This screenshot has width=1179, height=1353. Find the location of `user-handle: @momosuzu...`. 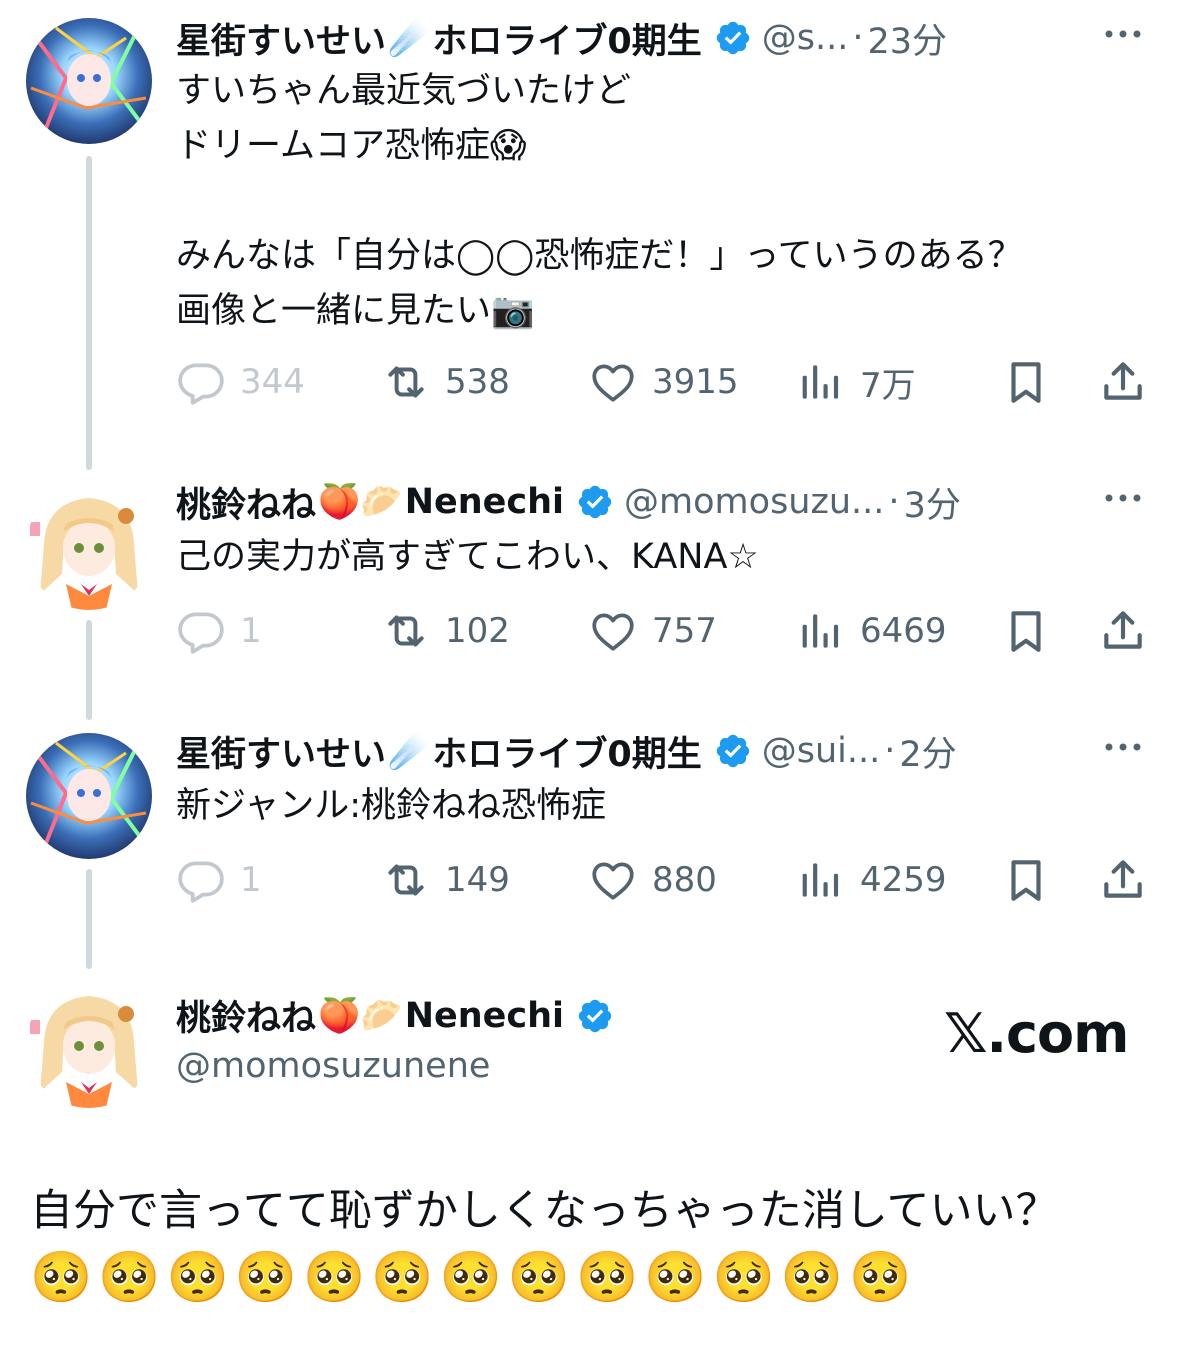

user-handle: @momosuzu... is located at coordinates (754, 502).